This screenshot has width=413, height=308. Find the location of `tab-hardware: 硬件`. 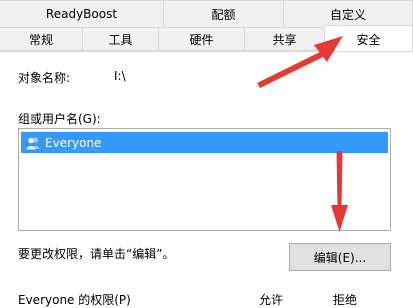

tab-hardware: 硬件 is located at coordinates (202, 39).